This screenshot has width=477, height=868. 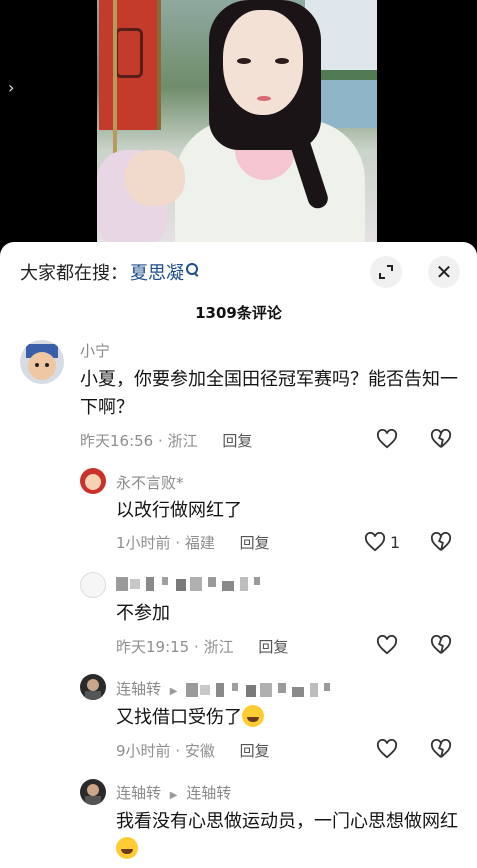 What do you see at coordinates (143, 543) in the screenshot?
I see `comment-time: 1小时前` at bounding box center [143, 543].